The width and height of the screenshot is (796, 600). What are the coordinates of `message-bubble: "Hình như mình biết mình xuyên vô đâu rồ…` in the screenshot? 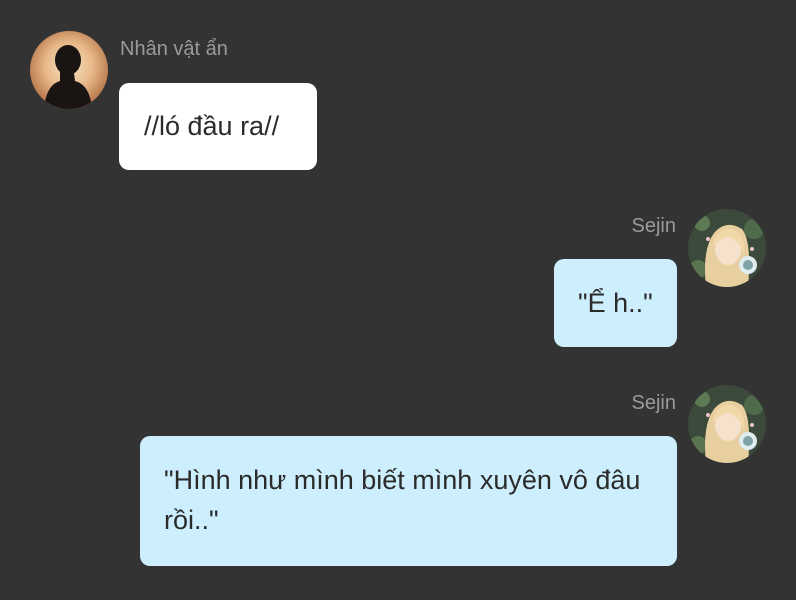 It's located at (408, 501).